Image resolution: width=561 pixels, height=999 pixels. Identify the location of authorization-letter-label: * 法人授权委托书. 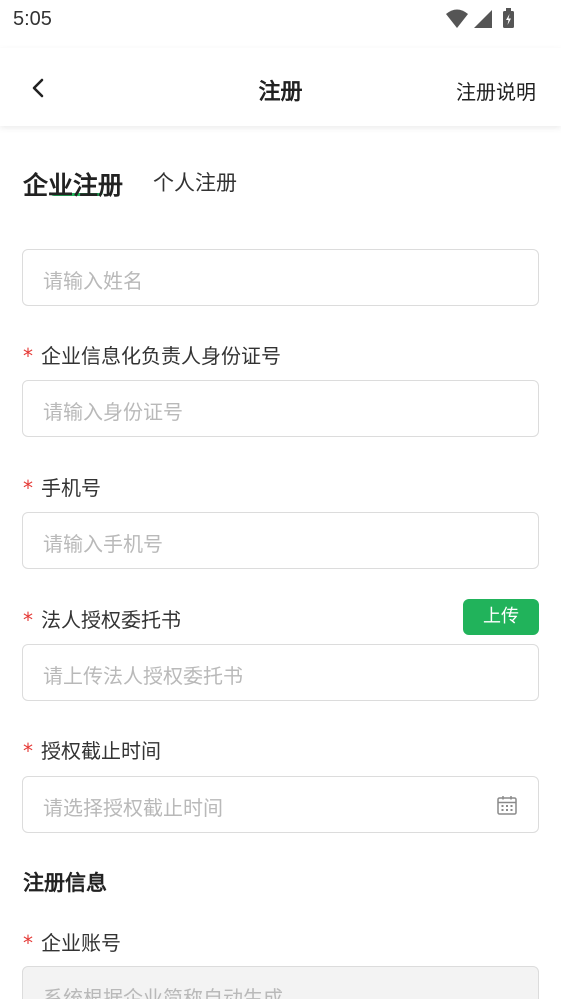
(102, 618).